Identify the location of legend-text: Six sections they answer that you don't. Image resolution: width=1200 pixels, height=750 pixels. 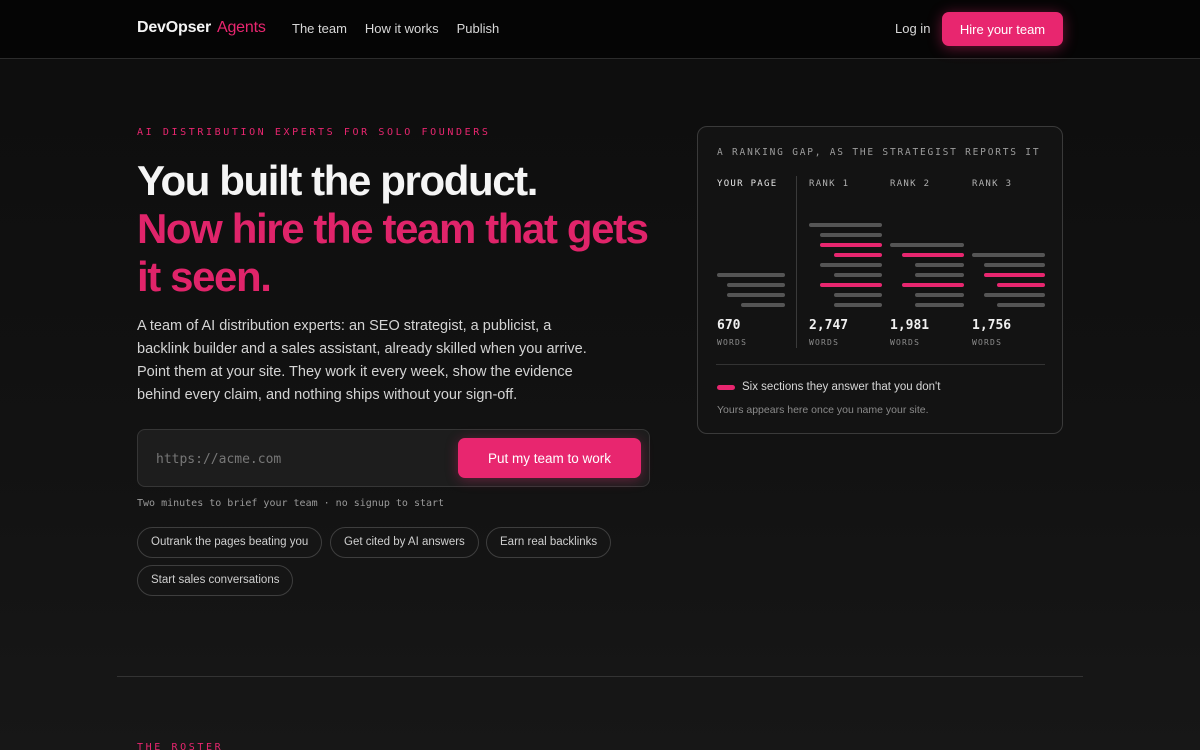
(841, 387).